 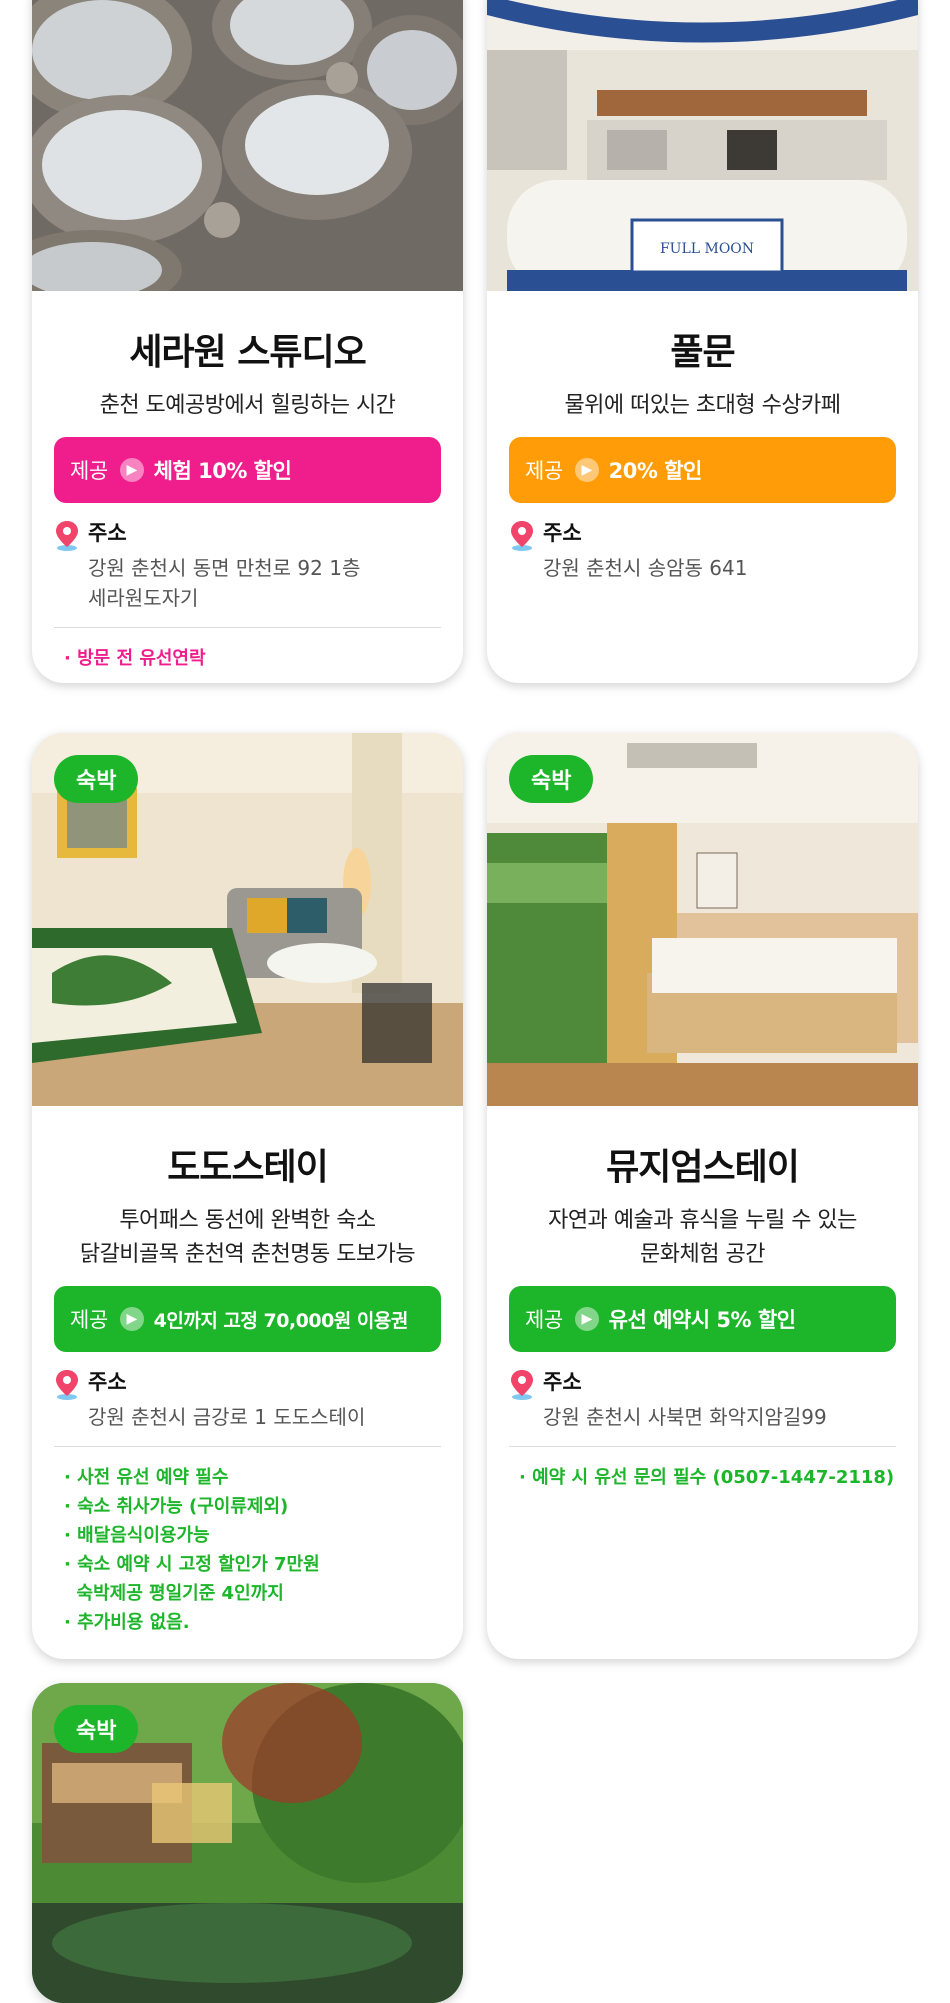 I want to click on address-block: 주소 강원 춘천시 동면 만천로 92 1층 세라원도자기, so click(x=247, y=565).